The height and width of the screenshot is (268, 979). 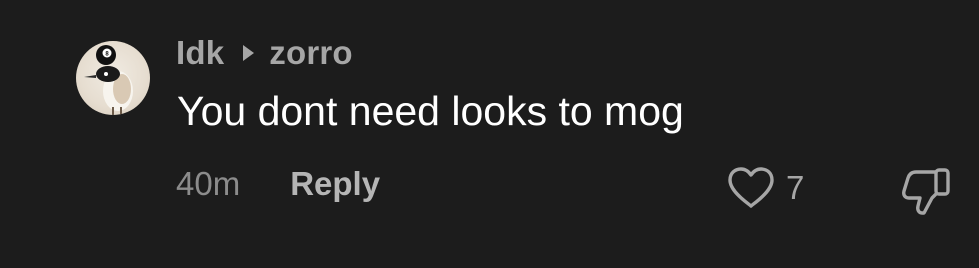 What do you see at coordinates (751, 187) in the screenshot?
I see `heart-outline-icon` at bounding box center [751, 187].